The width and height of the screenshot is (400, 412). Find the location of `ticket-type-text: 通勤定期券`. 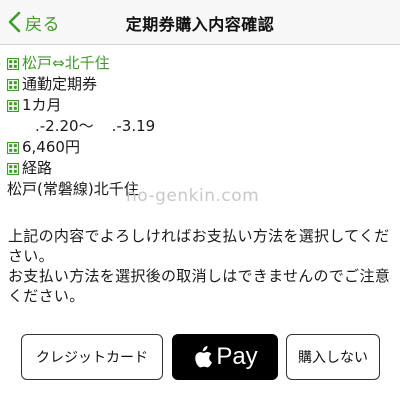

ticket-type-text: 通勤定期券 is located at coordinates (60, 84).